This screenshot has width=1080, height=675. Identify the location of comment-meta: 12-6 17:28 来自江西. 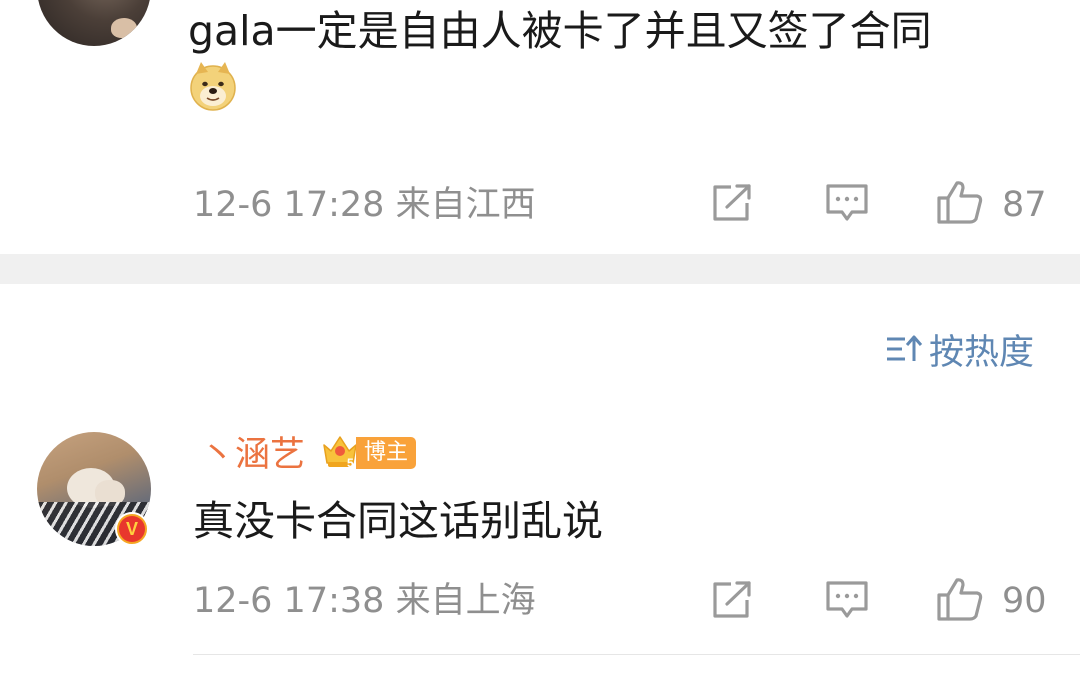
(364, 205).